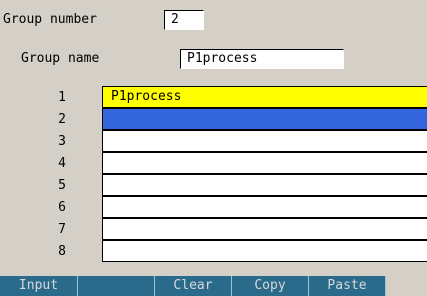 The image size is (427, 296). I want to click on list-item: 5, so click(239, 185).